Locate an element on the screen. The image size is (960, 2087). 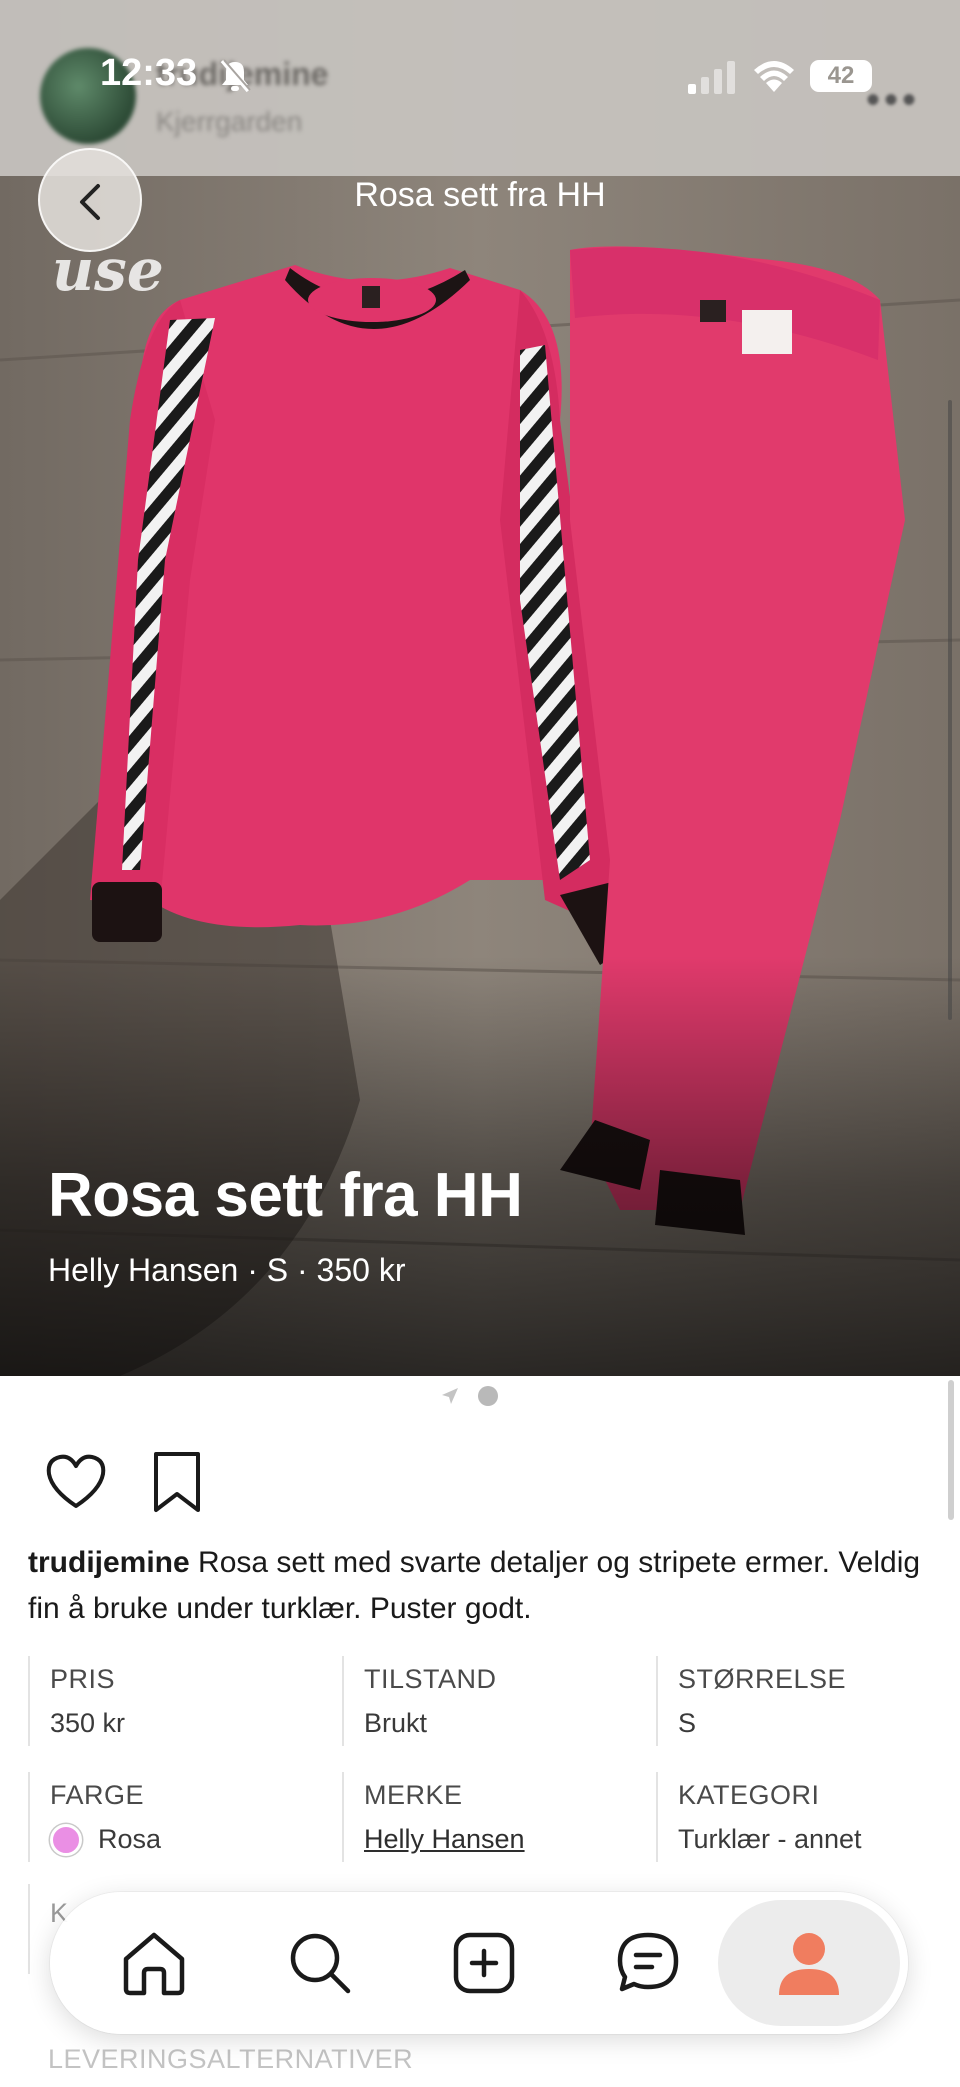
listing-subtitle: Helly Hansen · S · 350 kr is located at coordinates (227, 1270).